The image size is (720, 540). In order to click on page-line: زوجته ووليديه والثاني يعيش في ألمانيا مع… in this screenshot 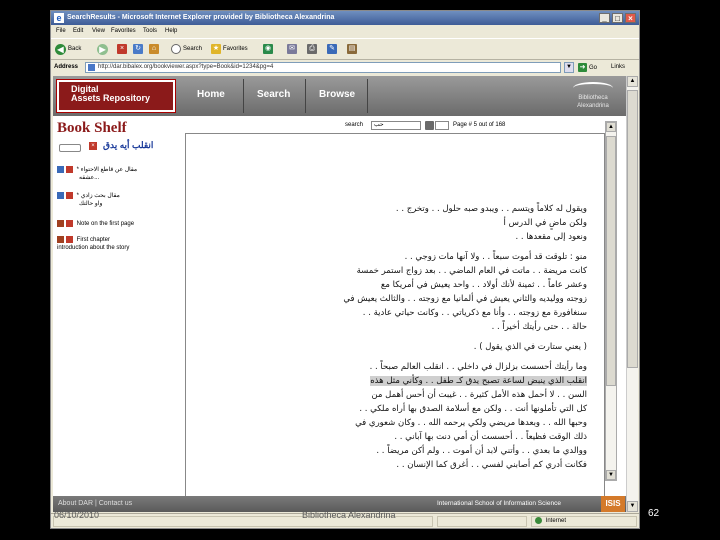, I will do `click(465, 299)`.